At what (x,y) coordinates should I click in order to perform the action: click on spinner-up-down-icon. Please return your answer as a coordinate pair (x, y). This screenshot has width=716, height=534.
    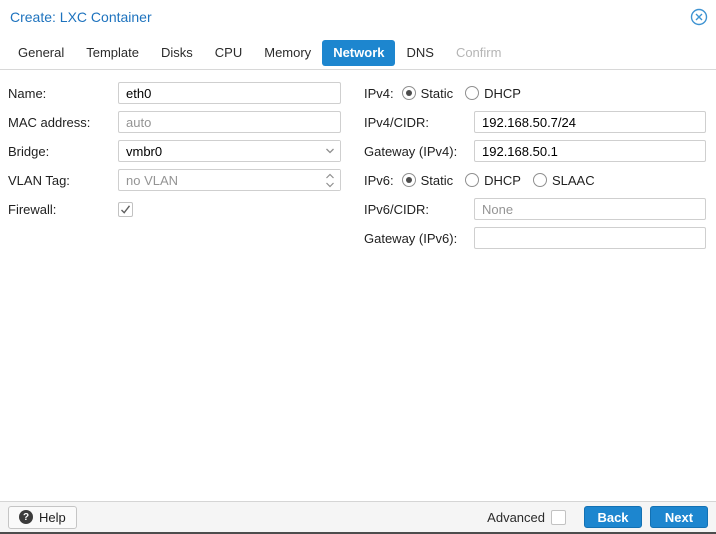
    Looking at the image, I should click on (330, 180).